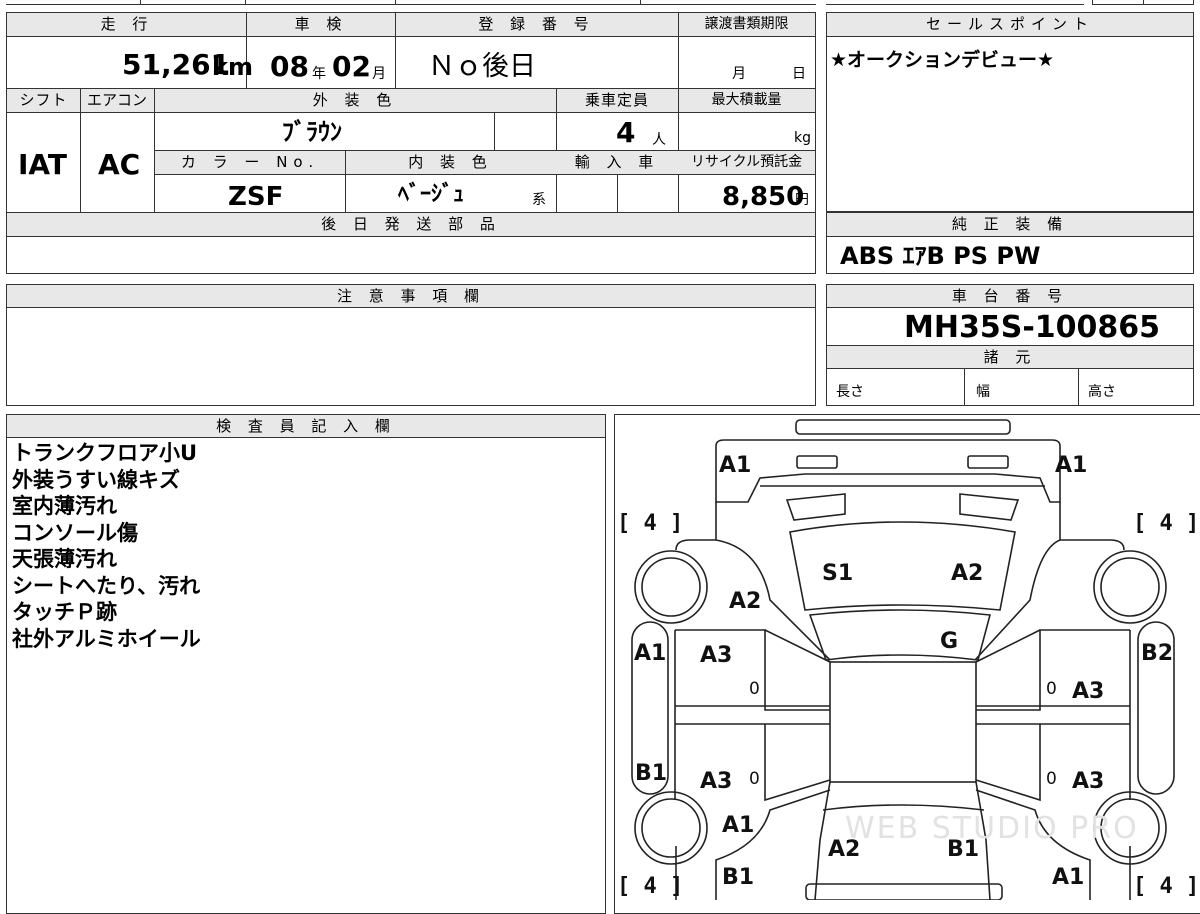  I want to click on left-grille, so click(815, 507).